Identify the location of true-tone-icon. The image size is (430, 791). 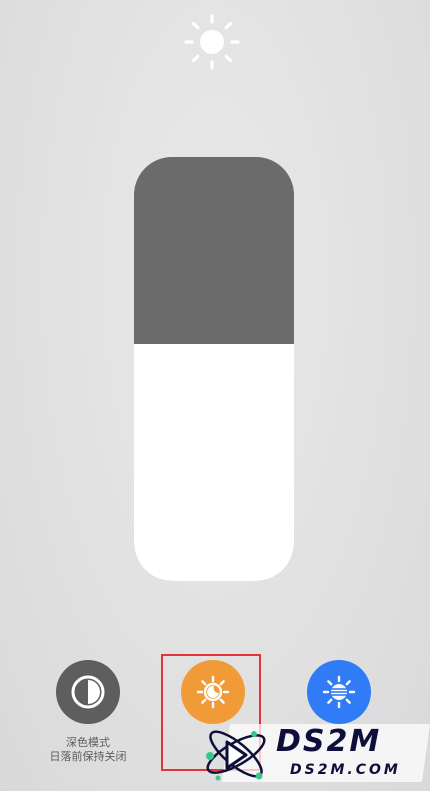
(339, 692).